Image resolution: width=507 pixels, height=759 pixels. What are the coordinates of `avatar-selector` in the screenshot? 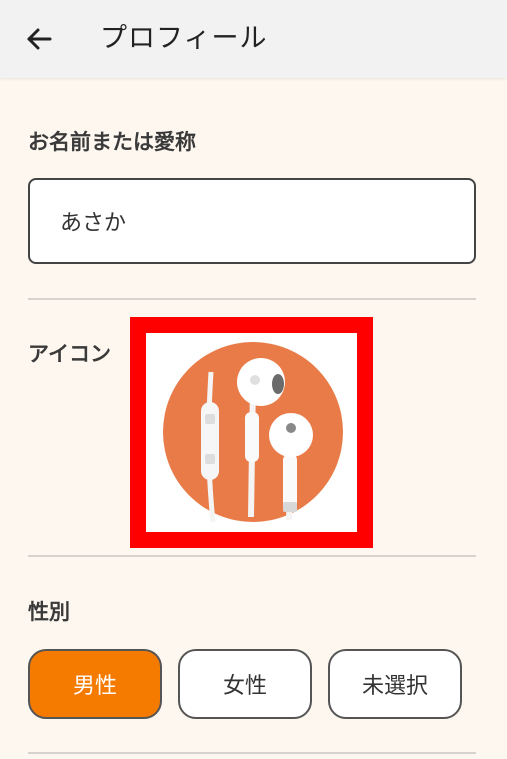 It's located at (251, 432).